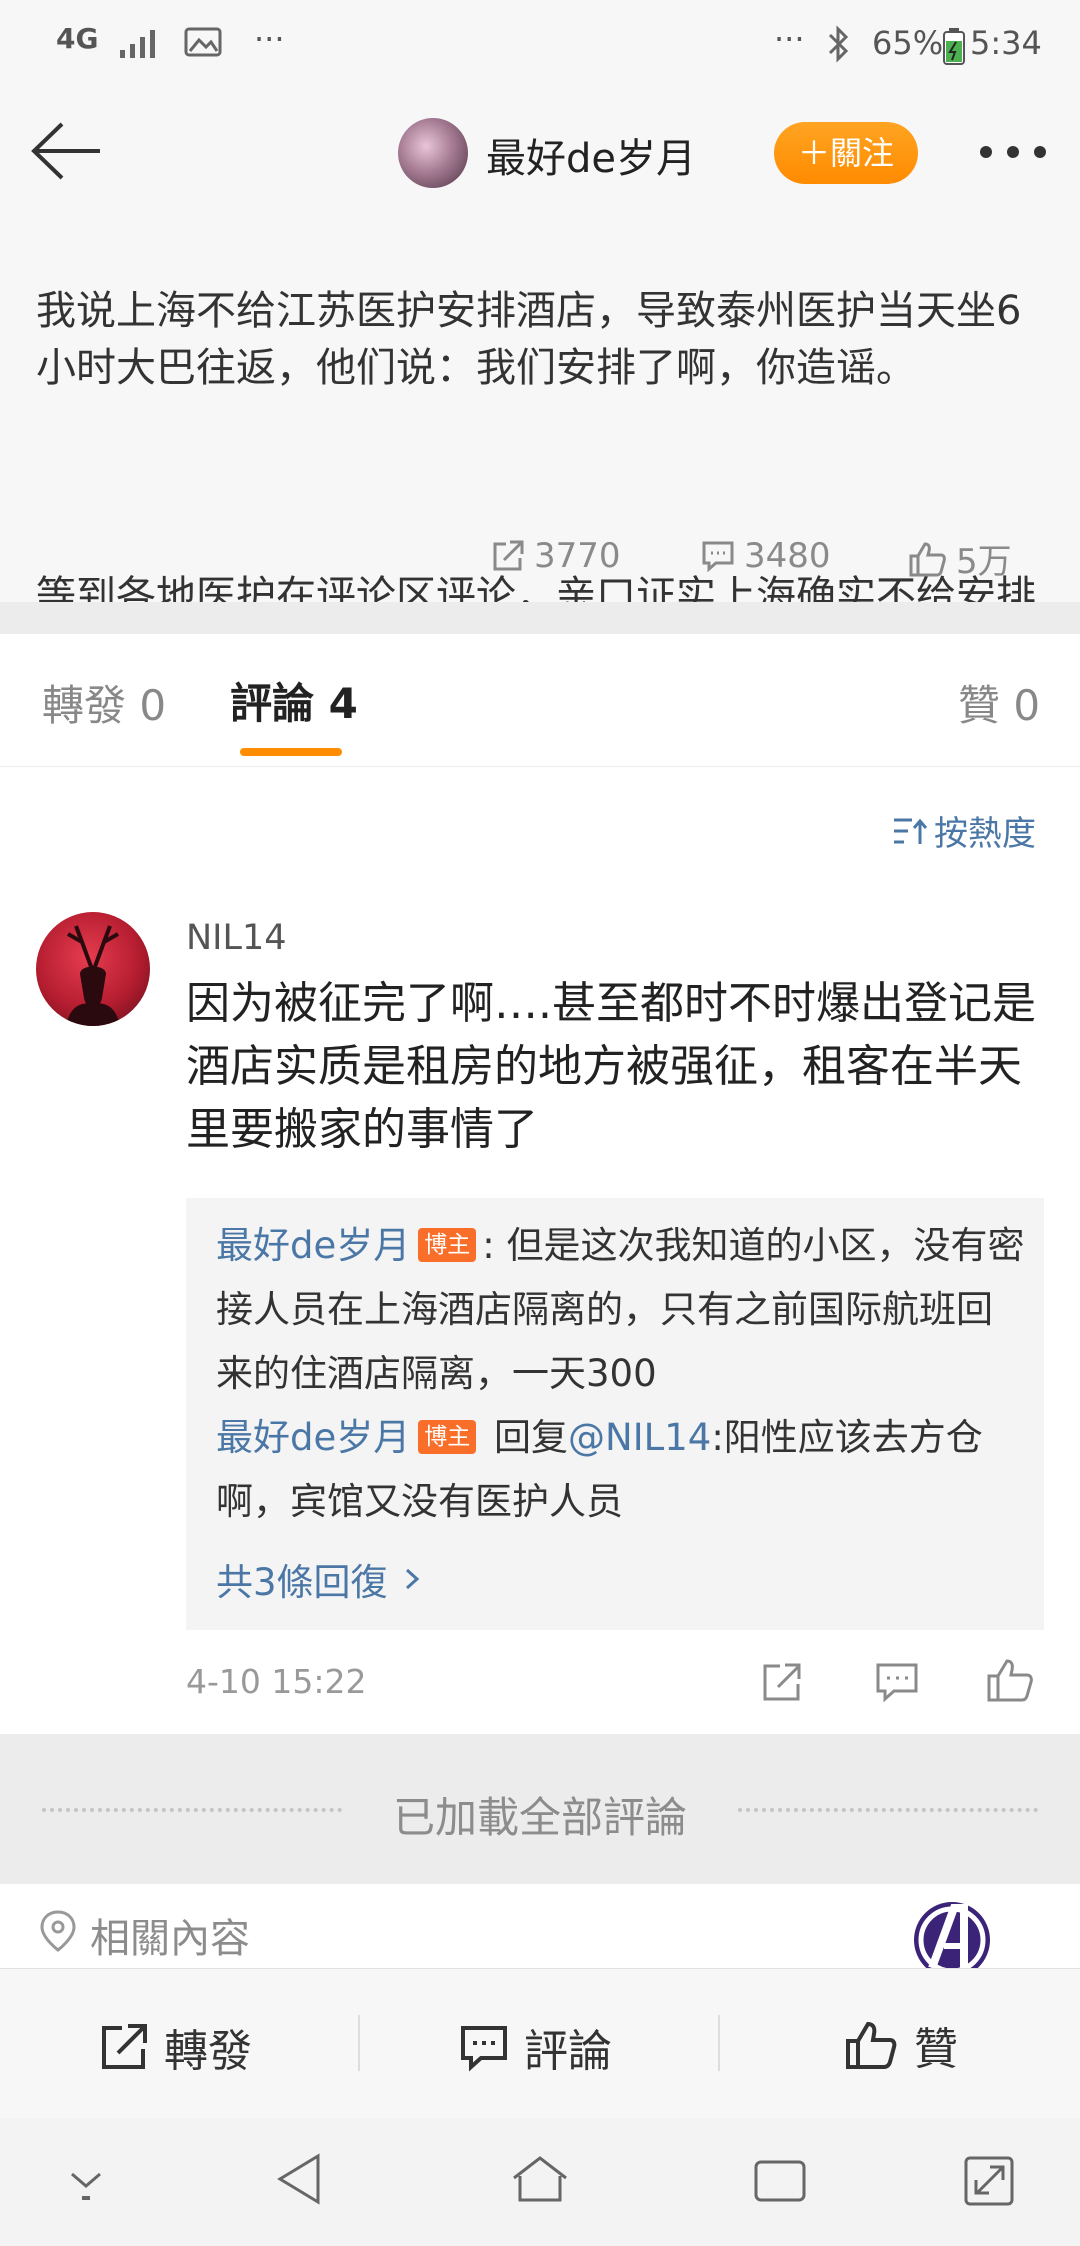 The image size is (1080, 2246). What do you see at coordinates (276, 1681) in the screenshot?
I see `comment-timestamp: 4-10 15:22` at bounding box center [276, 1681].